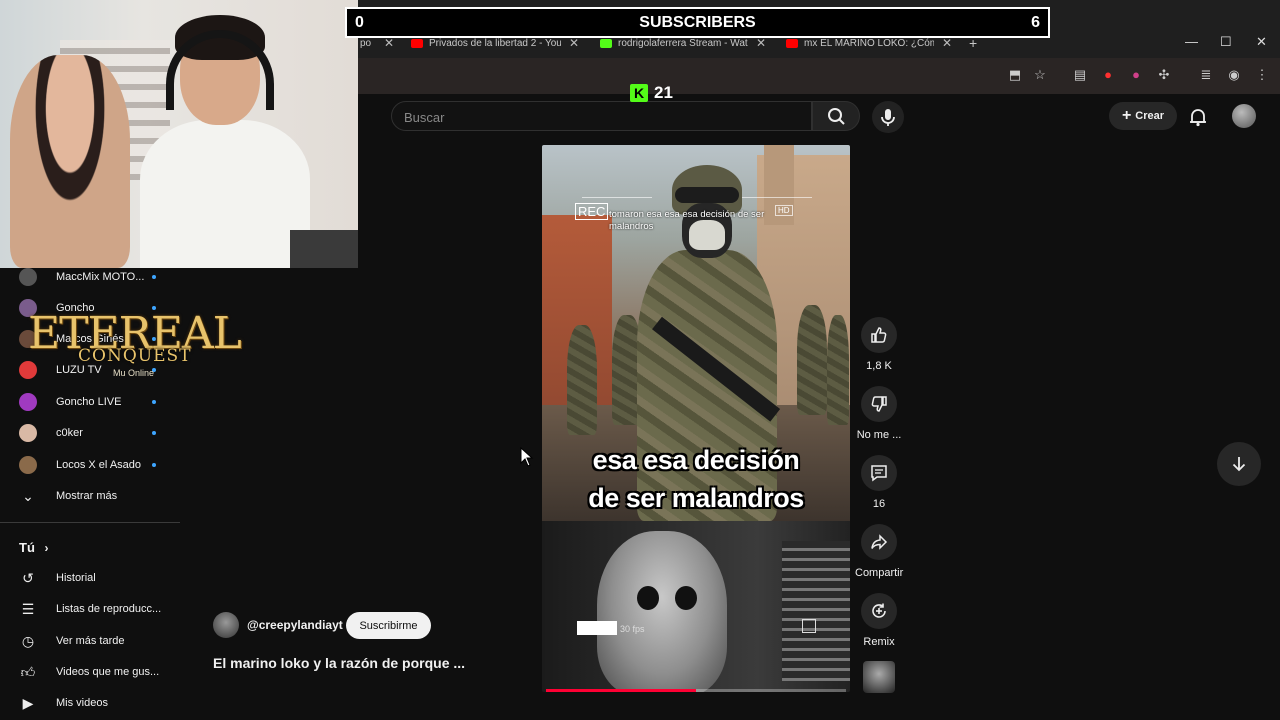 The width and height of the screenshot is (1280, 720). I want to click on menu-kebab-icon: ⋮, so click(1262, 75).